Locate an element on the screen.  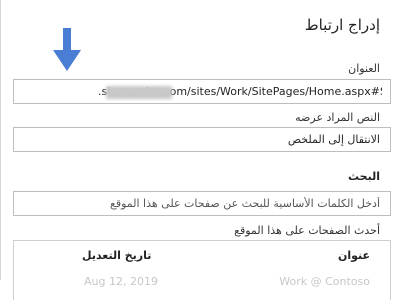
display-text-label: النص المراد عرضه is located at coordinates (337, 117).